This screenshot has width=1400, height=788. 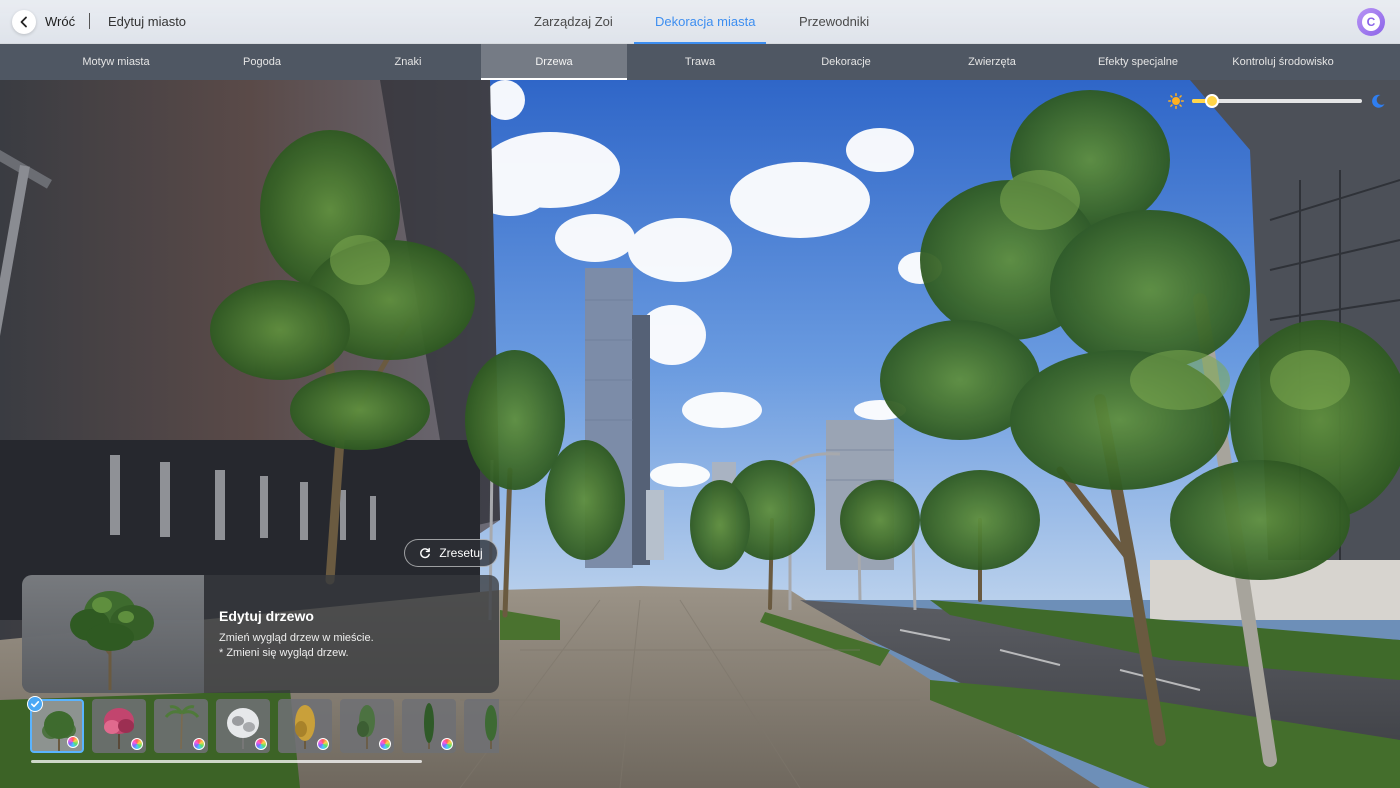 I want to click on tree-option-white-frost, so click(x=243, y=726).